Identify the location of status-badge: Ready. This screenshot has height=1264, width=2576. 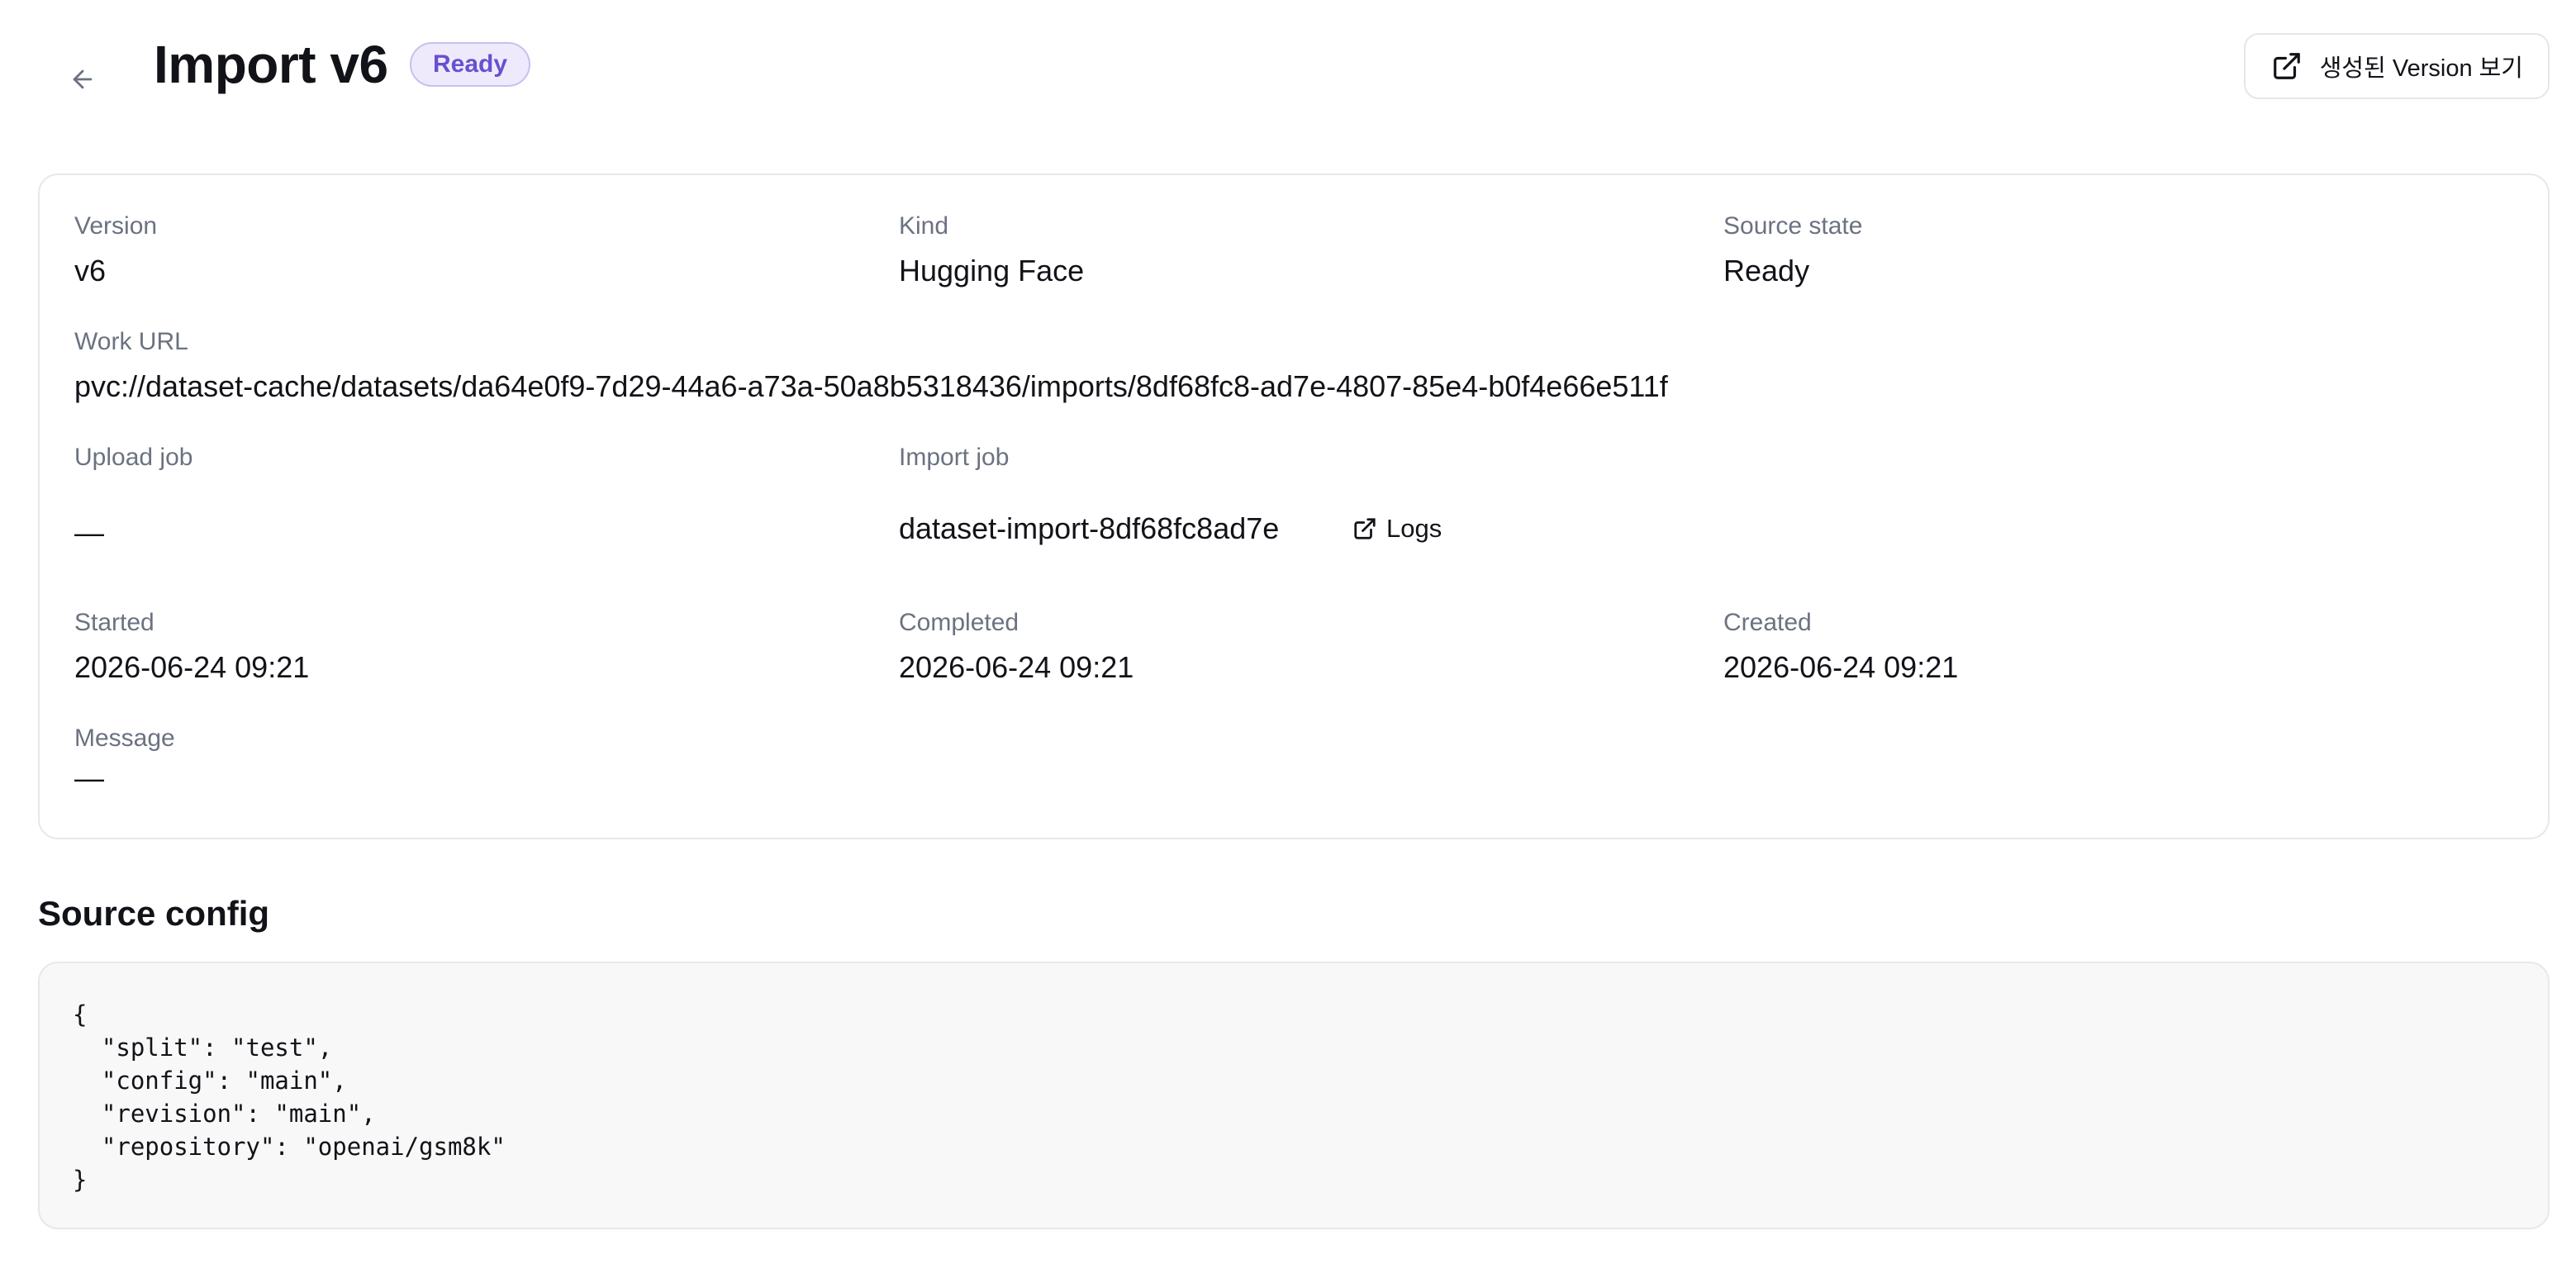
(471, 64).